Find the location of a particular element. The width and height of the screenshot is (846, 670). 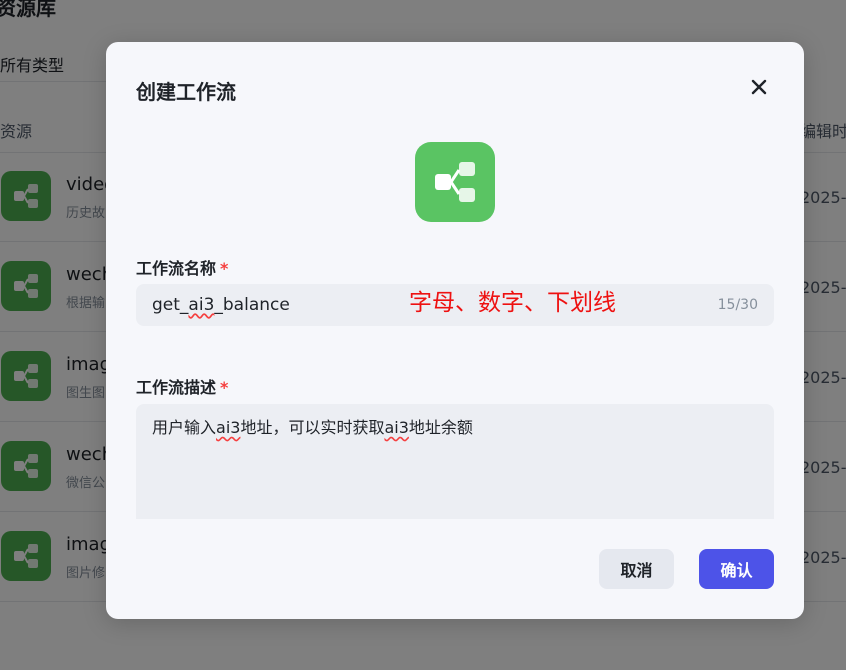

name-label-text: 工作流名称 is located at coordinates (176, 268).